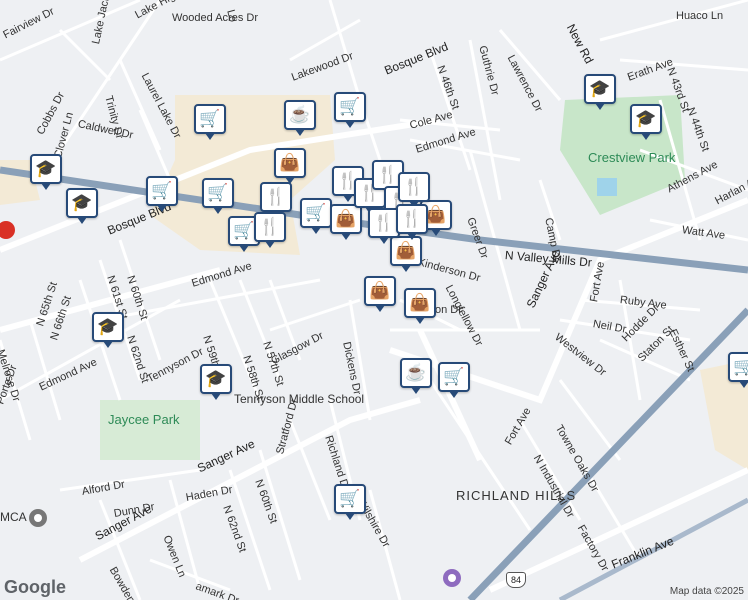 This screenshot has height=600, width=748. Describe the element at coordinates (516, 580) in the screenshot. I see `highway-shield: 84` at that location.